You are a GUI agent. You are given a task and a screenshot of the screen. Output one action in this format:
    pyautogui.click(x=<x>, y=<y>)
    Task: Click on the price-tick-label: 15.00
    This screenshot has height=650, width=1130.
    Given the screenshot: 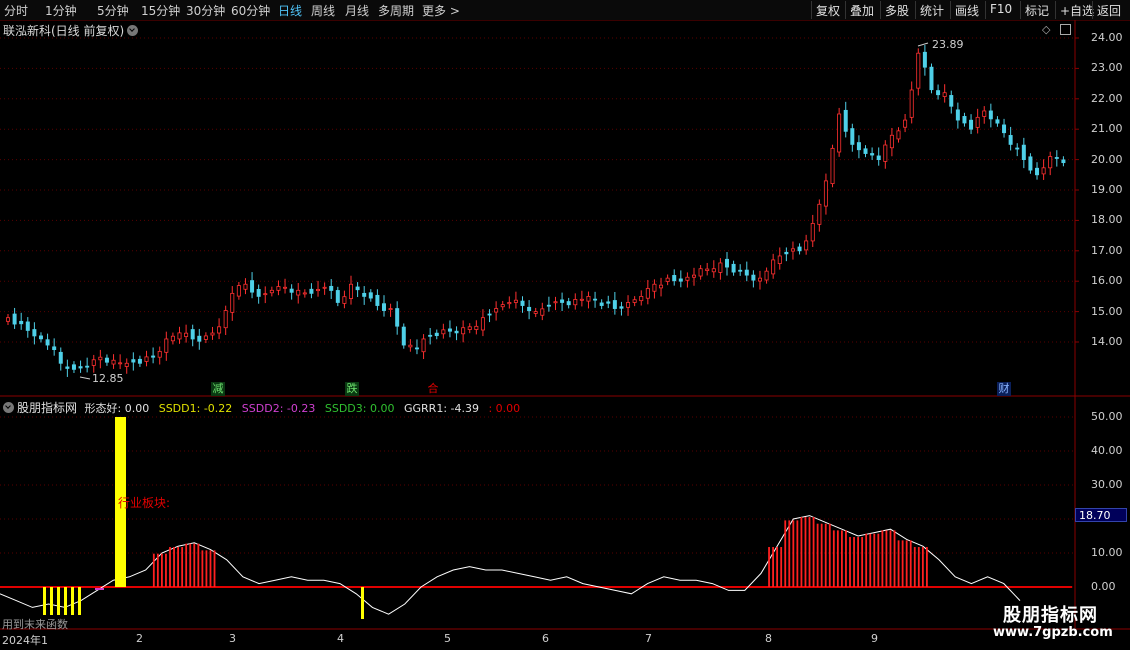 What is the action you would take?
    pyautogui.click(x=1107, y=311)
    